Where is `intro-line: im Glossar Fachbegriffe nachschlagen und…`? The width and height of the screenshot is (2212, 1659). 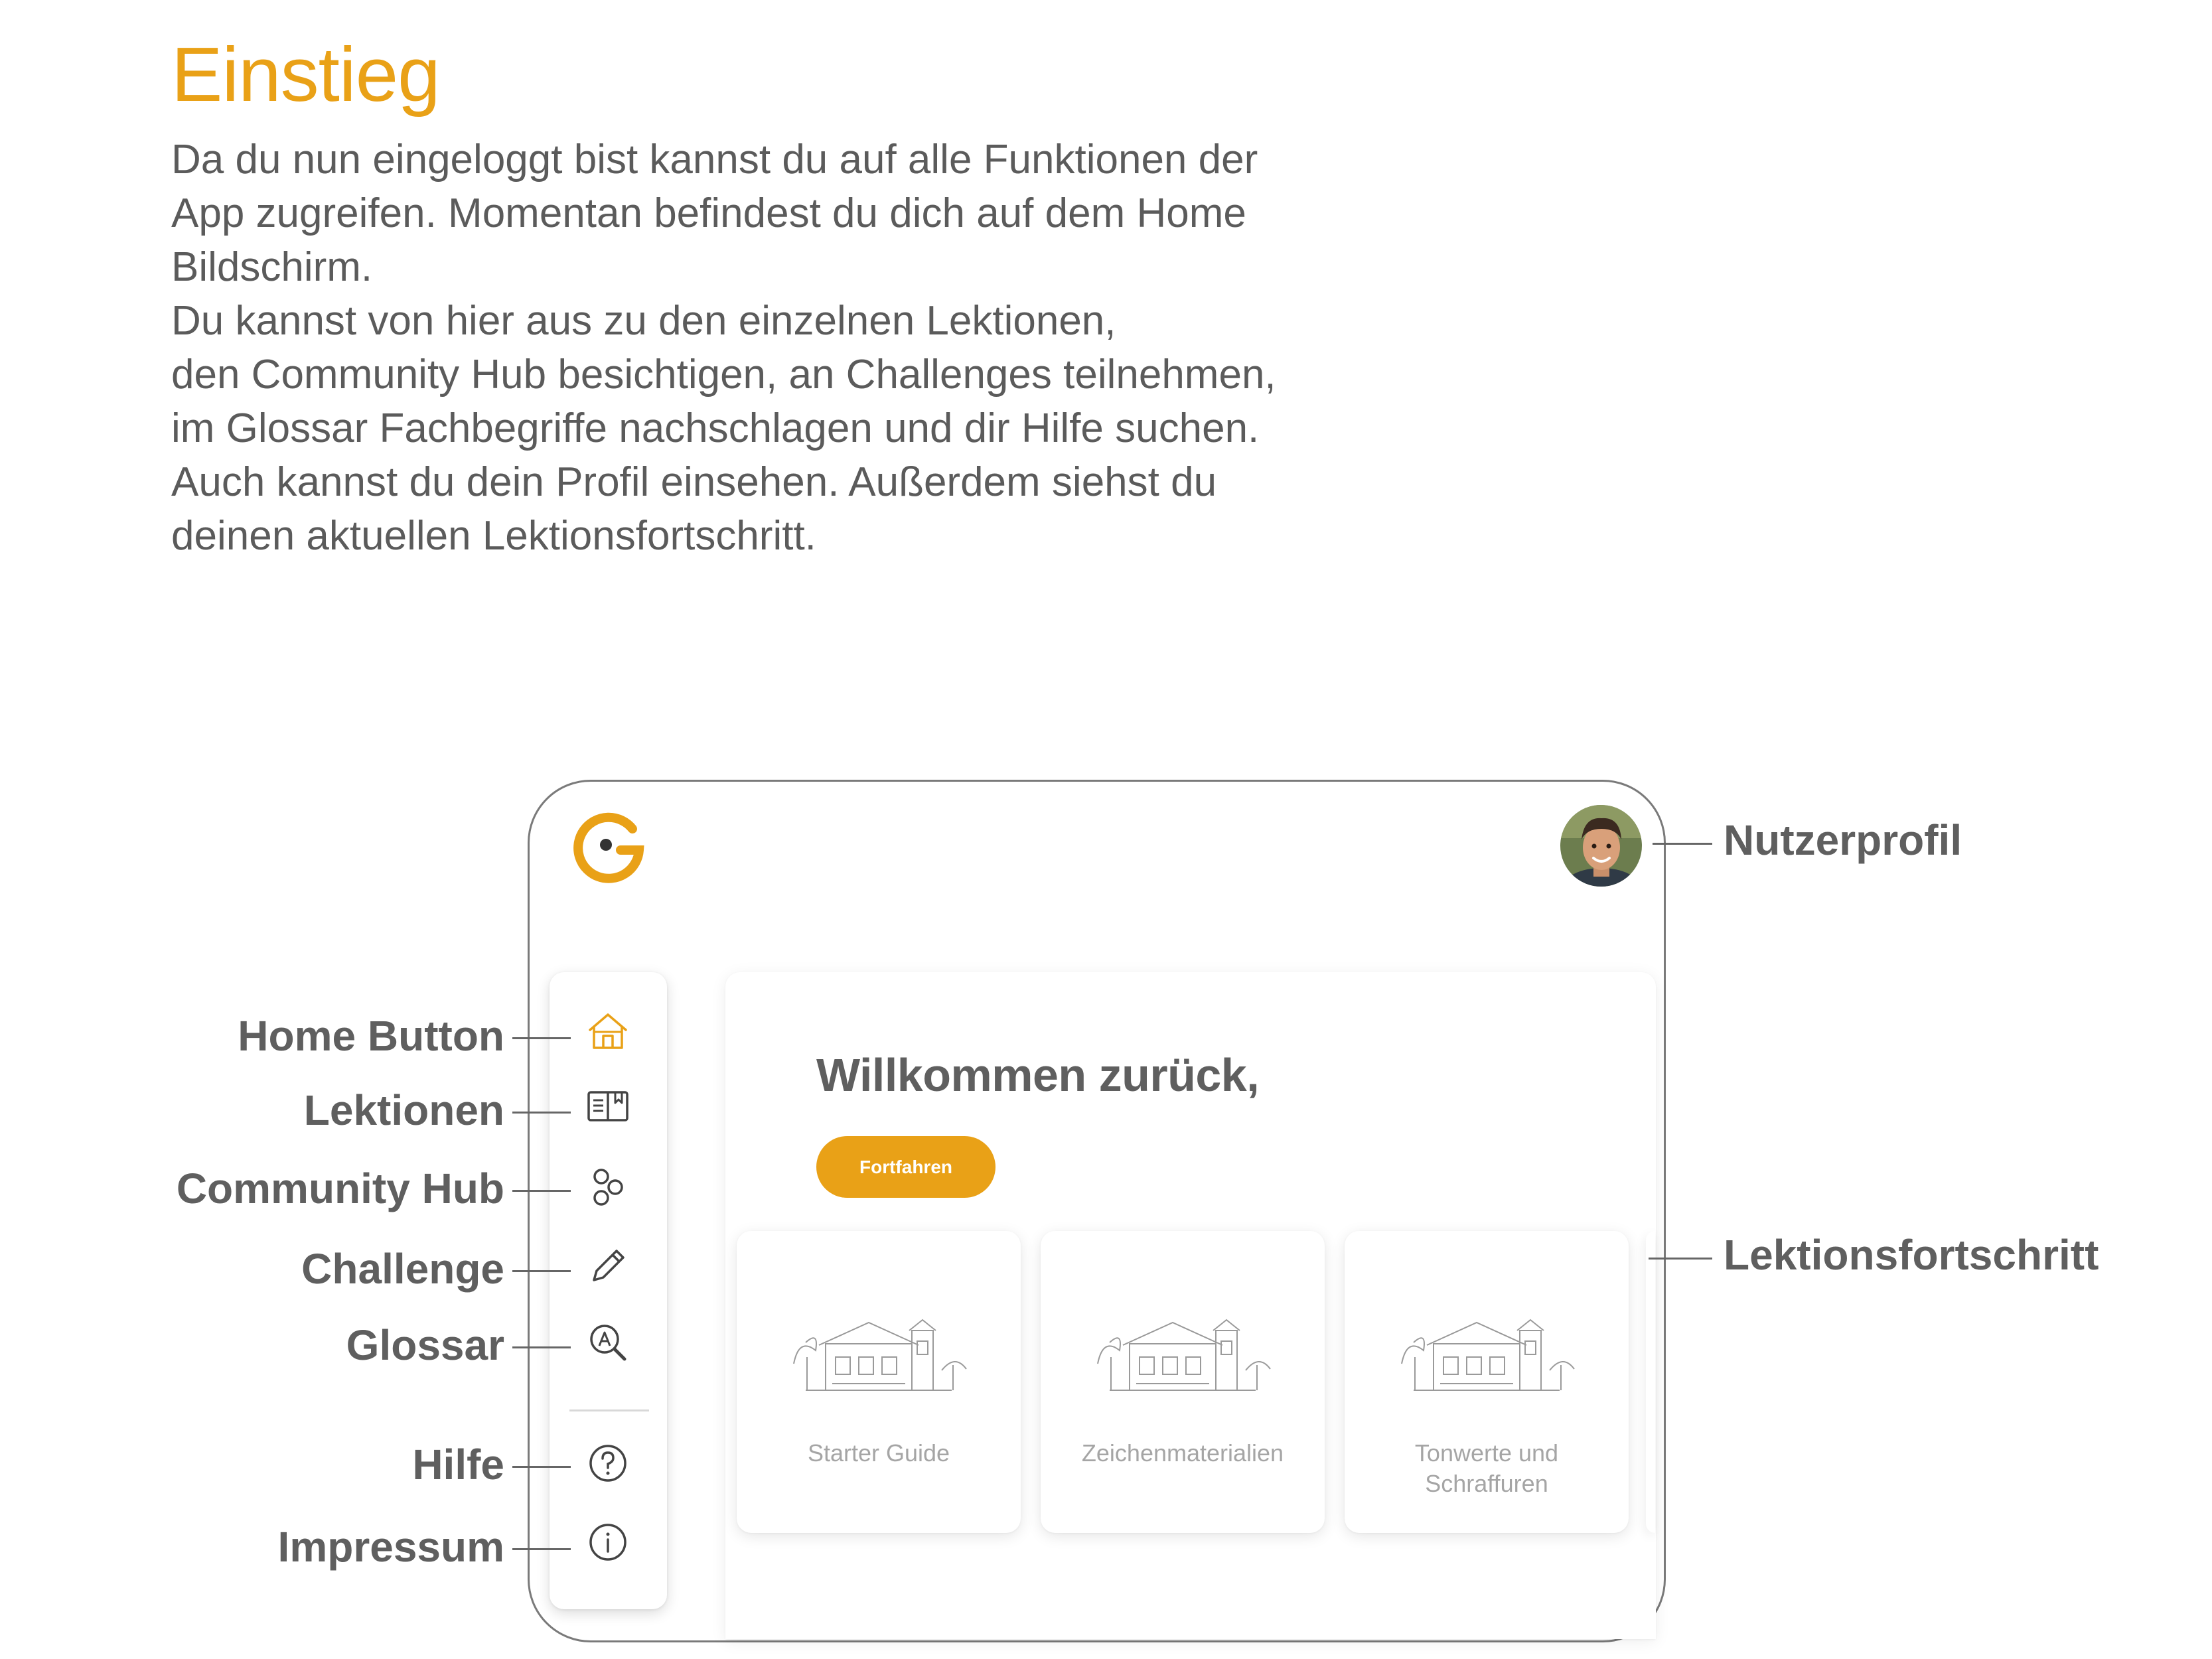 intro-line: im Glossar Fachbegriffe nachschlagen und… is located at coordinates (715, 428).